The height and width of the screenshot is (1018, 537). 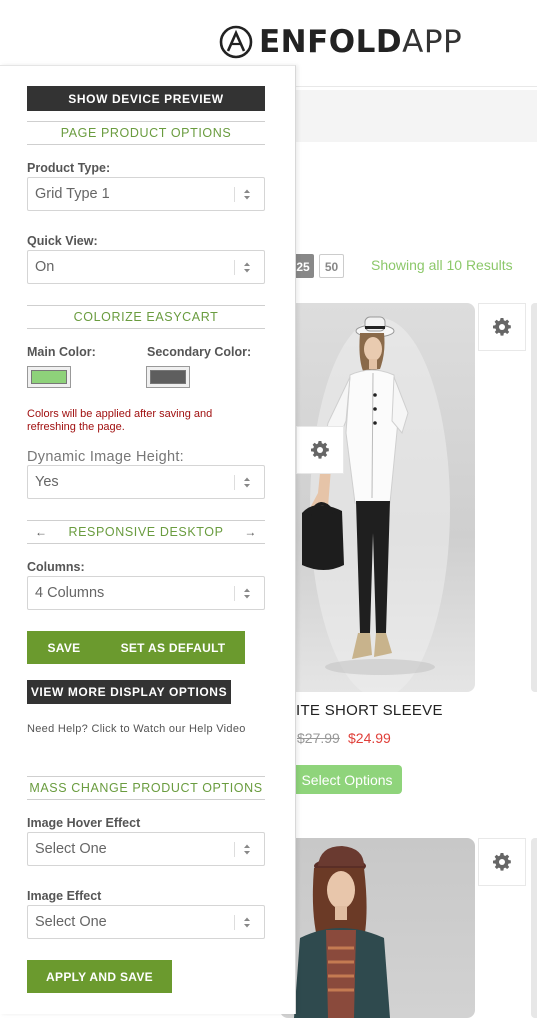 I want to click on image-effect-label: Image Effect, so click(x=64, y=896).